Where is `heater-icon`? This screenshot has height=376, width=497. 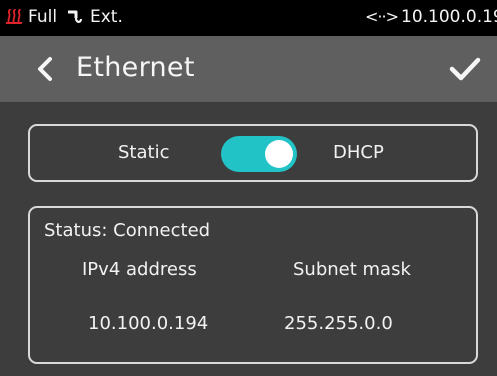 heater-icon is located at coordinates (14, 16).